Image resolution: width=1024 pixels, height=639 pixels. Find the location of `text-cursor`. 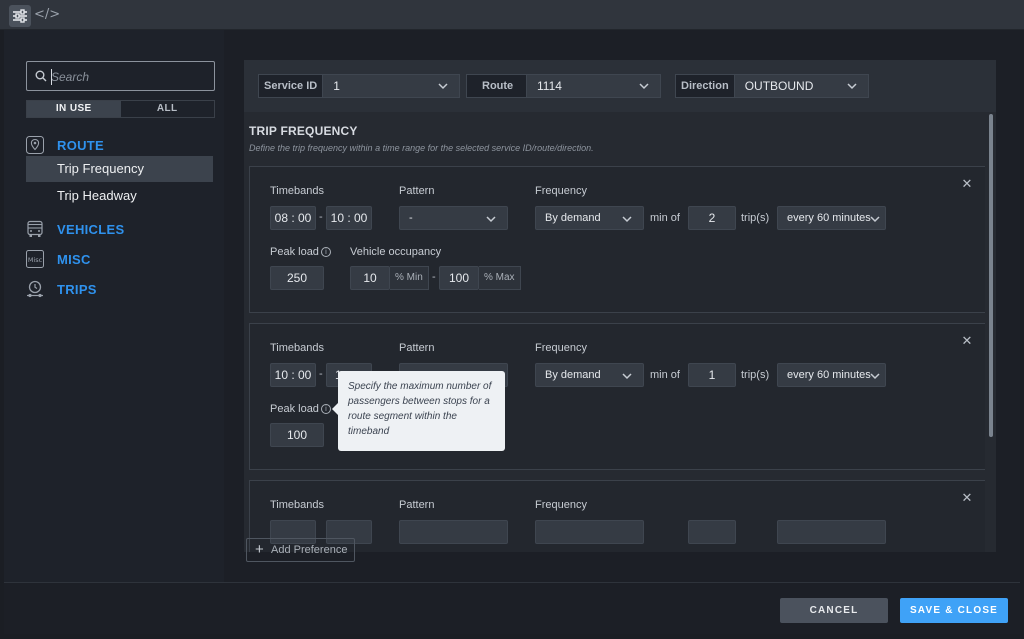

text-cursor is located at coordinates (51, 77).